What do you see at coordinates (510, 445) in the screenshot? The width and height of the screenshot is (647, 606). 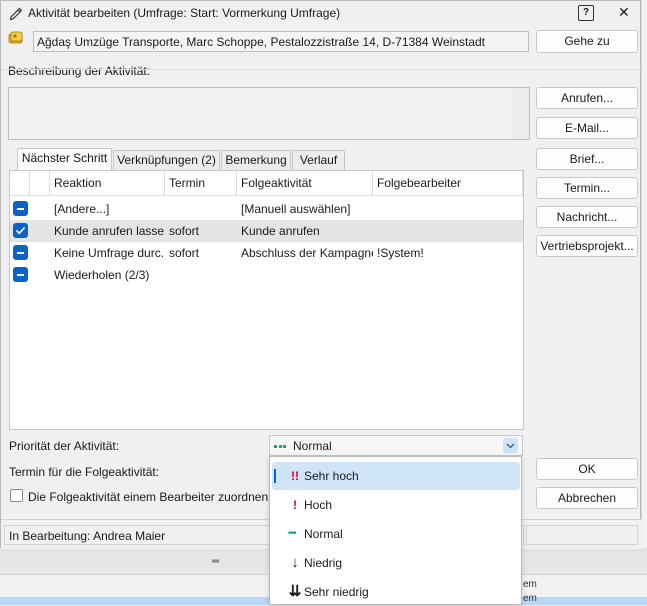 I see `chevron-down-icon` at bounding box center [510, 445].